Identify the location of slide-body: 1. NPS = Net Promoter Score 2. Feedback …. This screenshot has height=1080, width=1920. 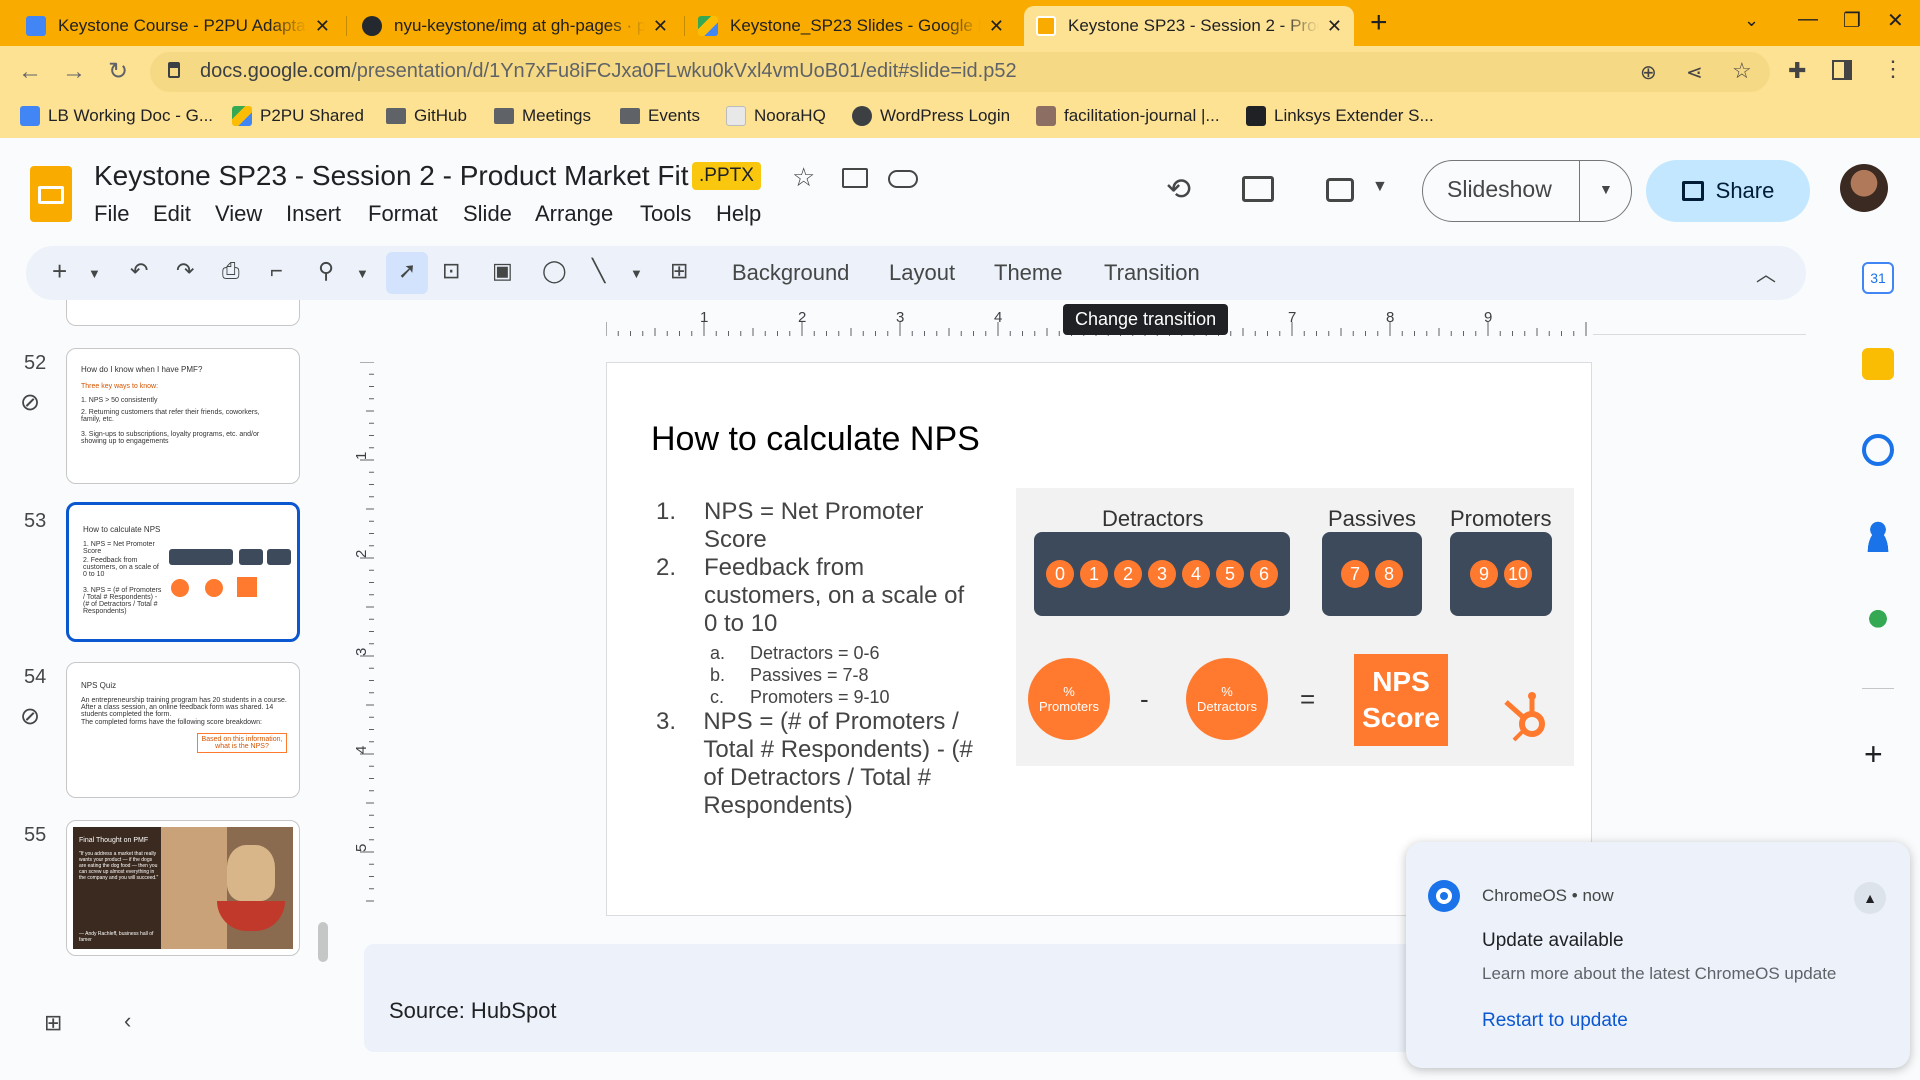
(821, 659).